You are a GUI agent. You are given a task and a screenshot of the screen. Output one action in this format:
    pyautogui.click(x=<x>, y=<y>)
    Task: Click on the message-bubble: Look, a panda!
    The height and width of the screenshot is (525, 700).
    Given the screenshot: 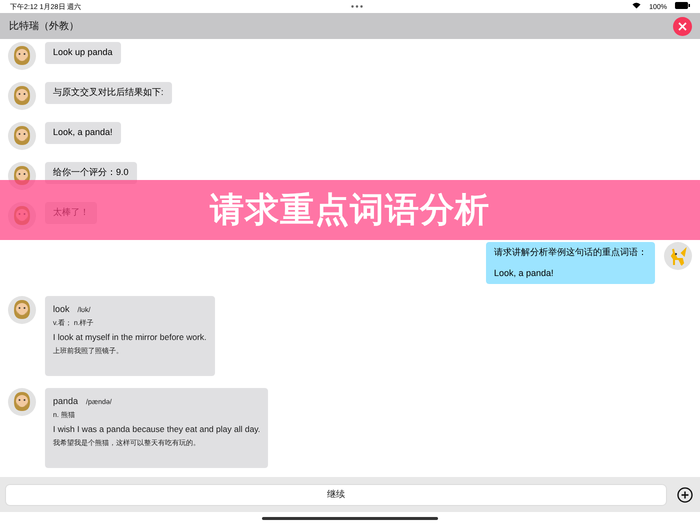 What is the action you would take?
    pyautogui.click(x=83, y=133)
    